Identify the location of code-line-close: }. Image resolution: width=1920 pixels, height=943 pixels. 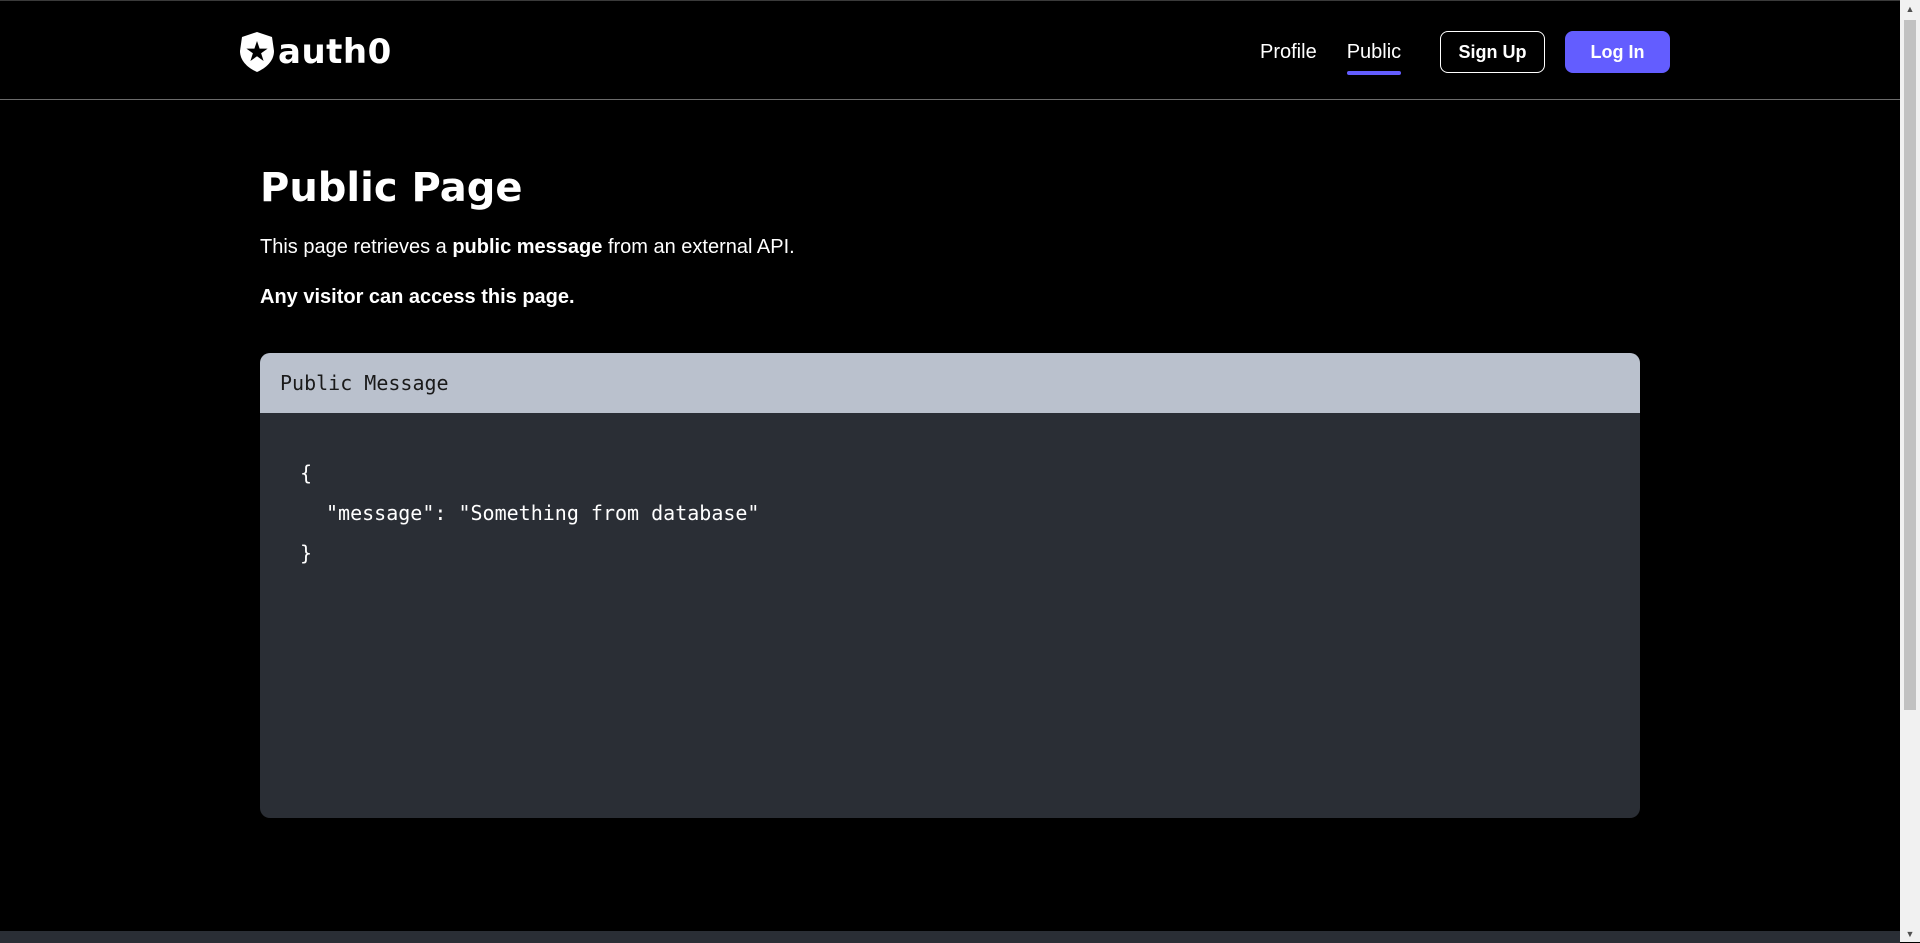
(306, 553).